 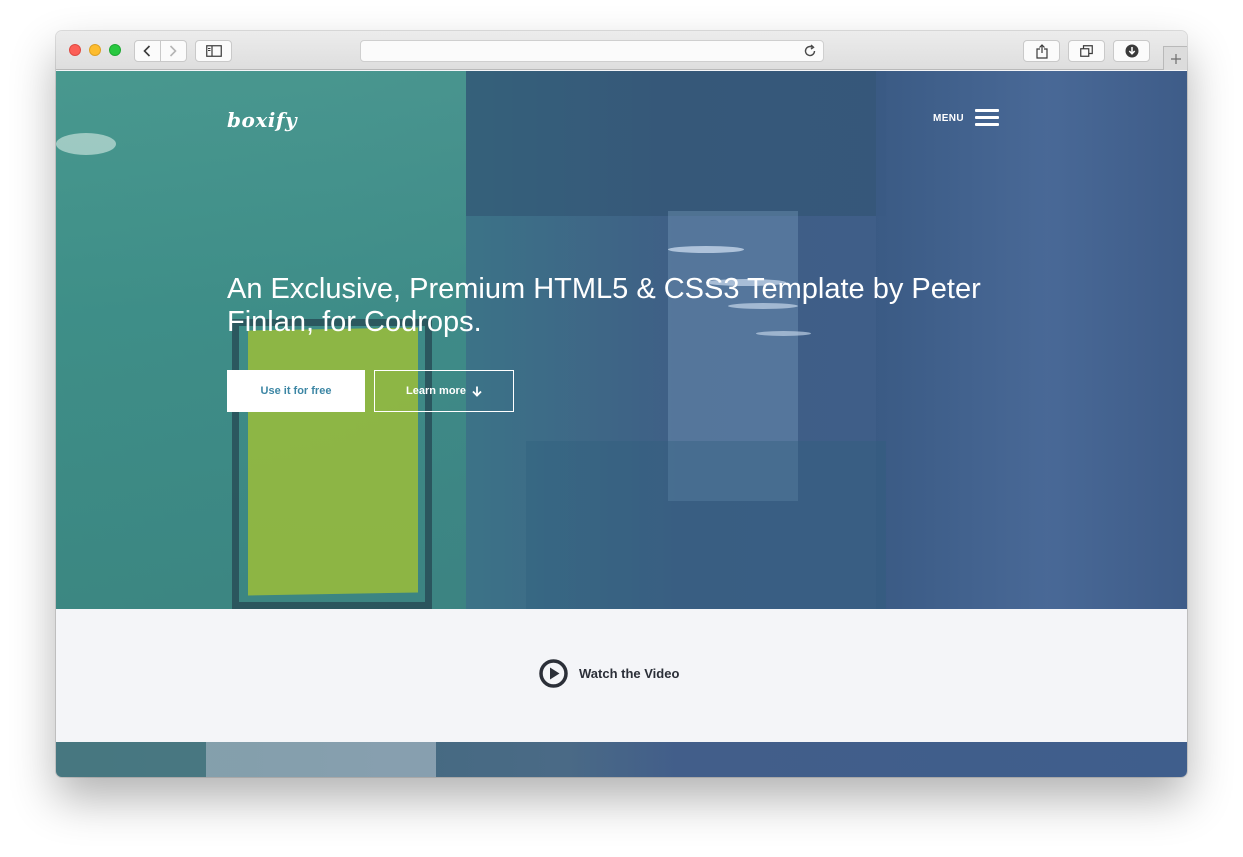 What do you see at coordinates (95, 50) in the screenshot?
I see `minimize-window-button` at bounding box center [95, 50].